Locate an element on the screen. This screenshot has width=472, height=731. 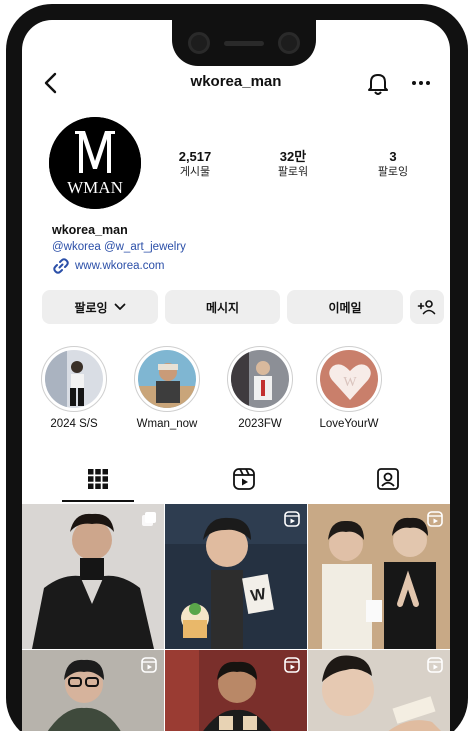
following-stat: 3 팔로잉 is located at coordinates (393, 164).